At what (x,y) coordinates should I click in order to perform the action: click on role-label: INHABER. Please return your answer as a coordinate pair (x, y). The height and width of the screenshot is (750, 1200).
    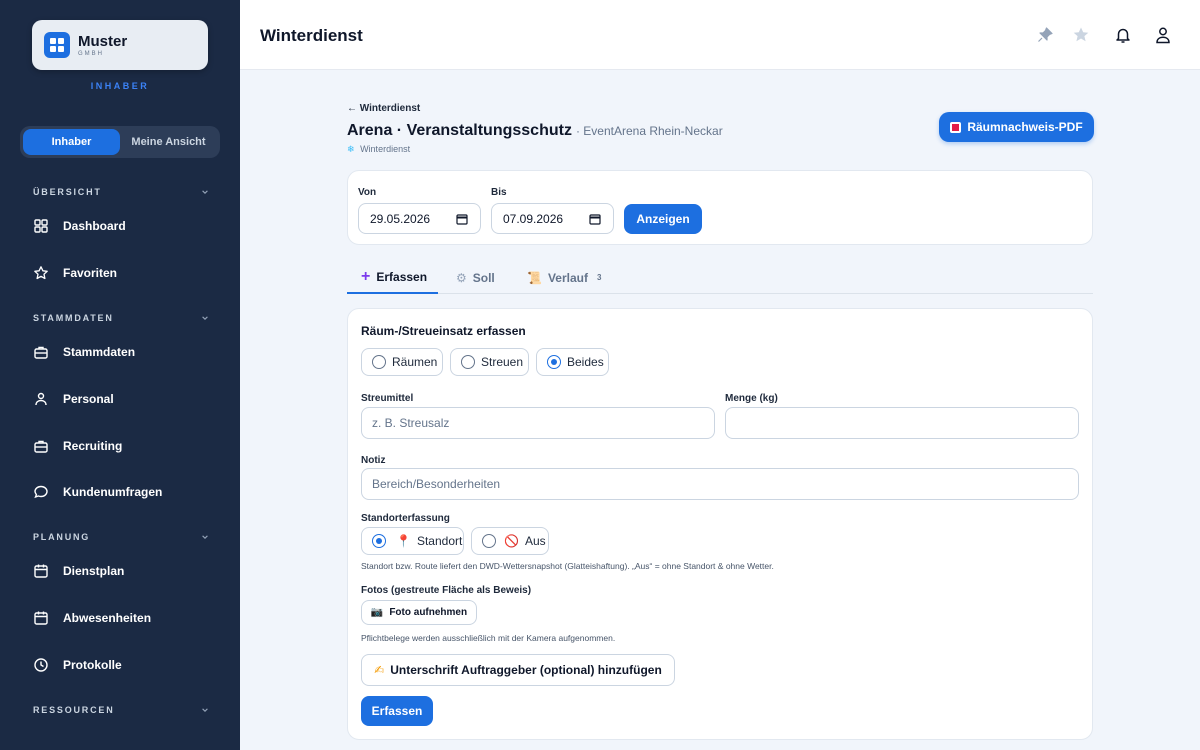
    Looking at the image, I should click on (120, 86).